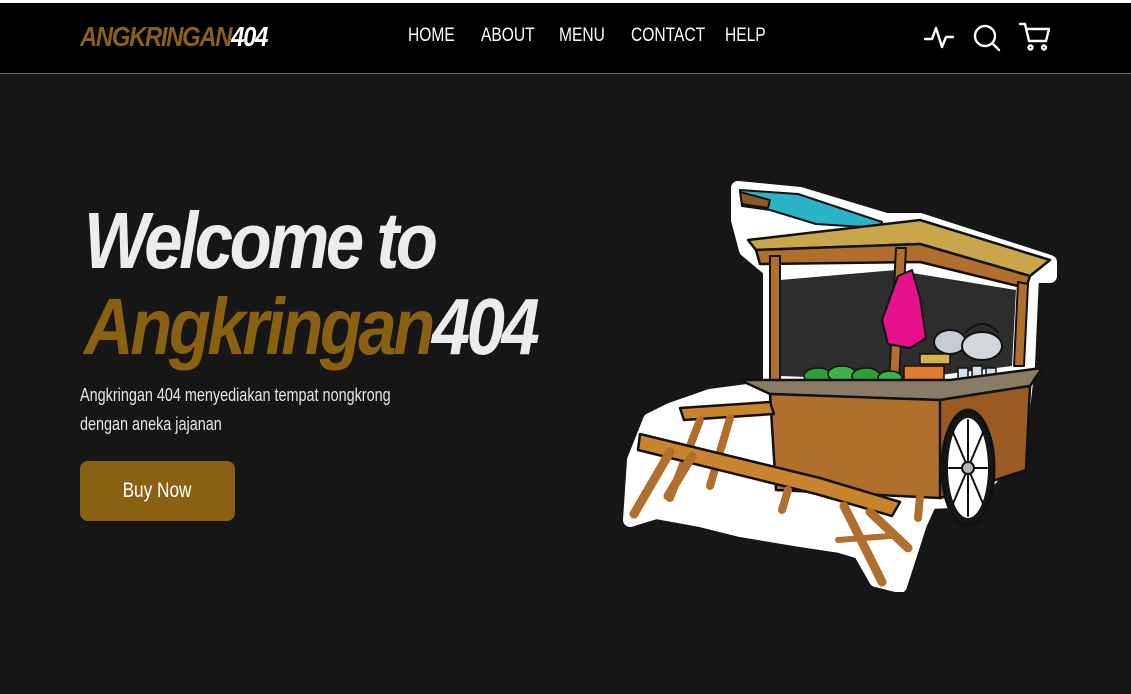 The image size is (1131, 694). I want to click on hero-title-brand-line: Angkringan404, so click(312, 326).